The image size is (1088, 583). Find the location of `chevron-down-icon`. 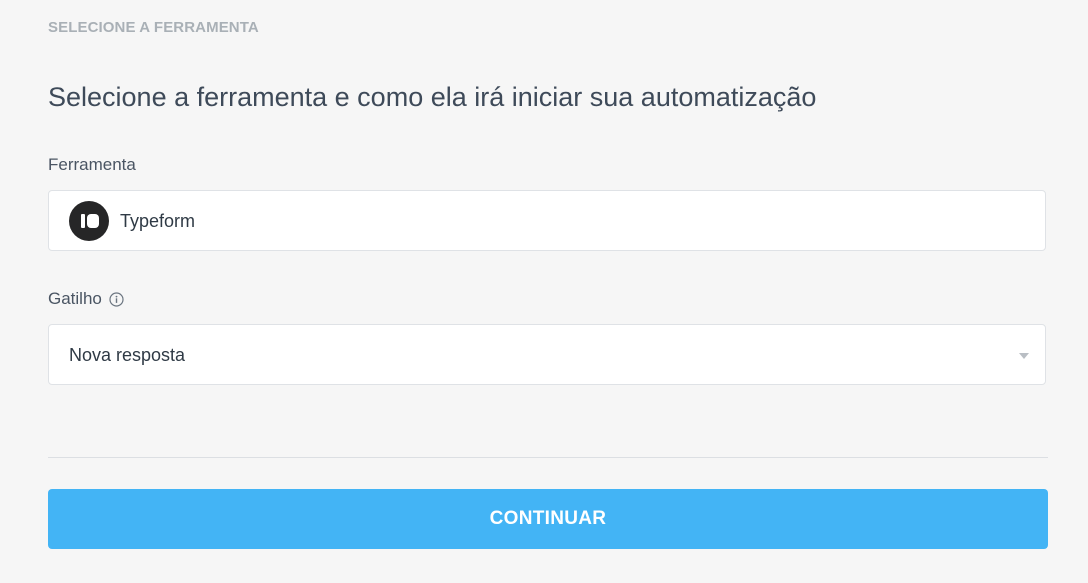

chevron-down-icon is located at coordinates (1024, 356).